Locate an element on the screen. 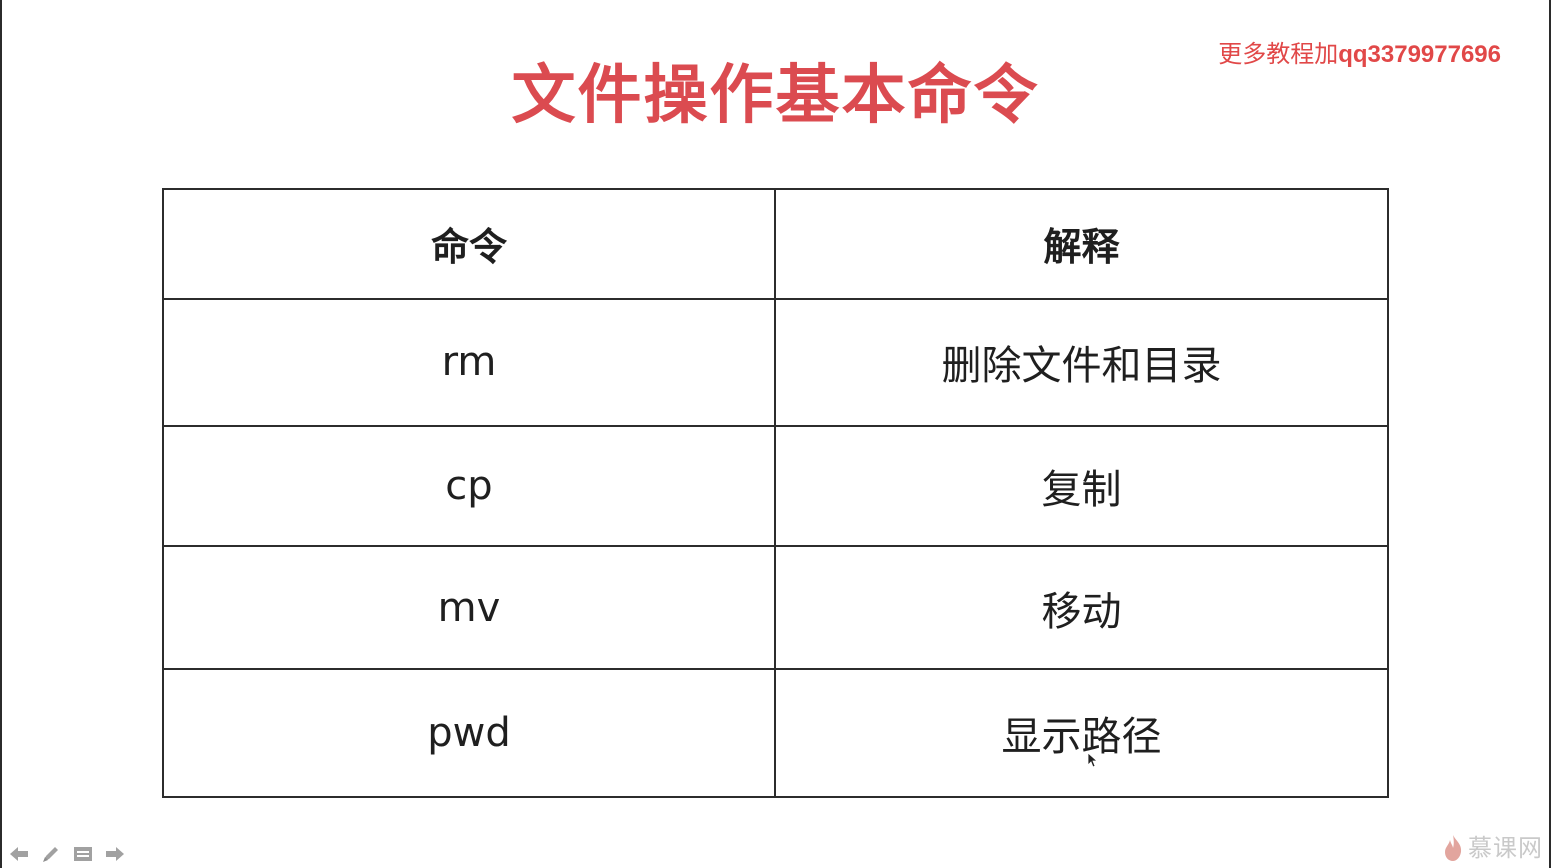  table-header-row: 命令 解释 is located at coordinates (775, 244).